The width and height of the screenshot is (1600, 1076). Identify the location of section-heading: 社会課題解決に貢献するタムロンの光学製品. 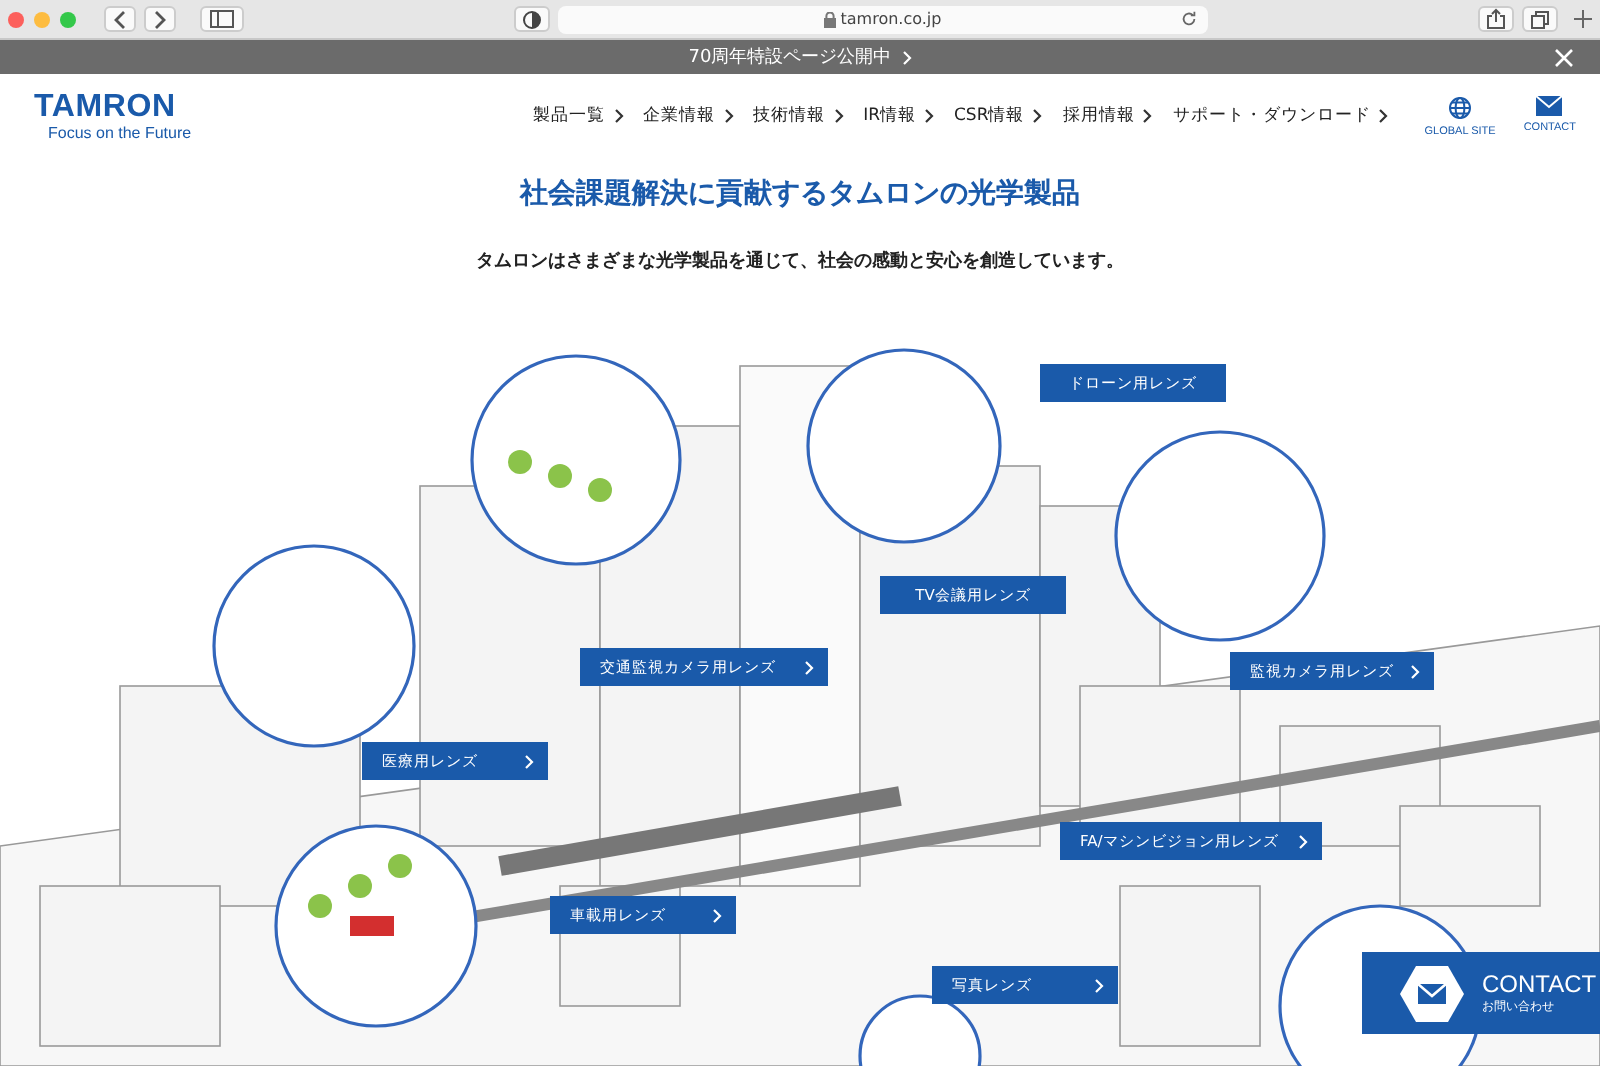
(799, 195).